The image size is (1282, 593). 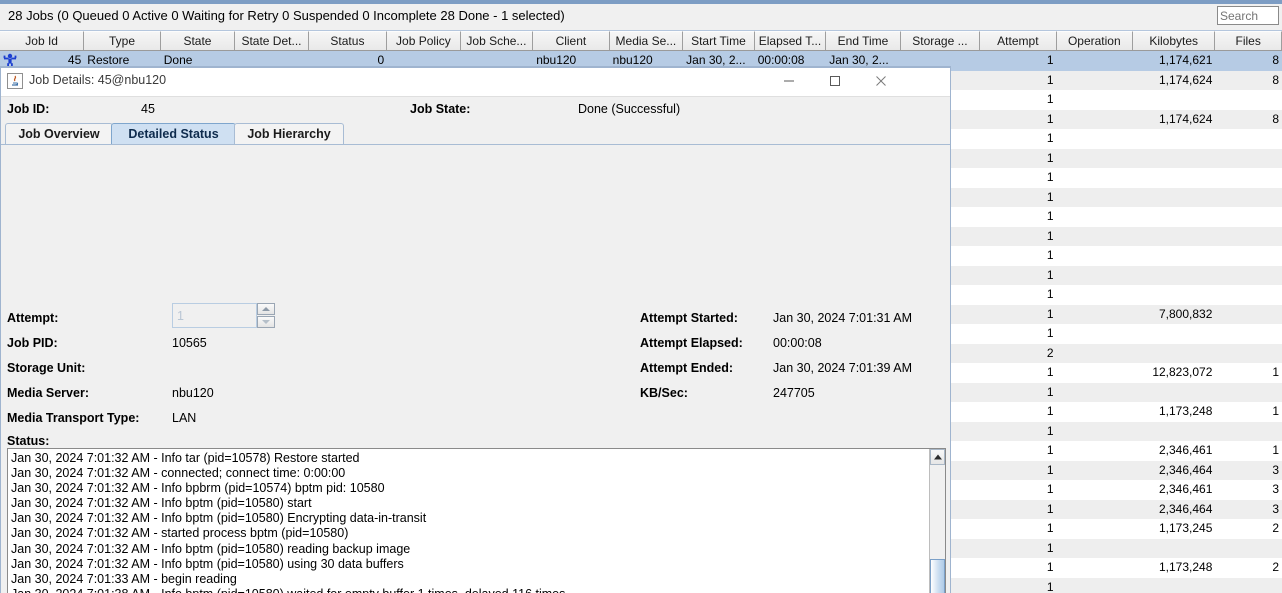 What do you see at coordinates (32, 343) in the screenshot?
I see `job-pid-label: Job PID:` at bounding box center [32, 343].